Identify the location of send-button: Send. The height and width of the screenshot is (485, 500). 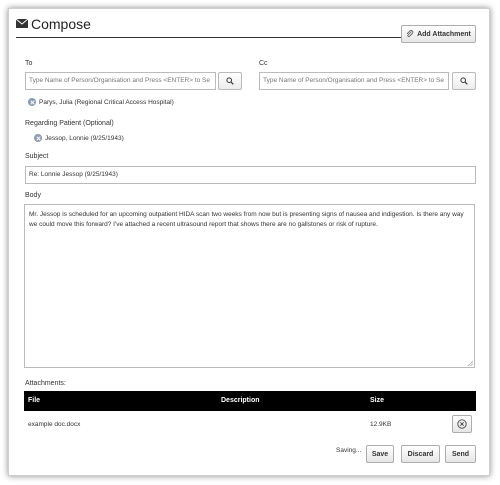
(460, 454).